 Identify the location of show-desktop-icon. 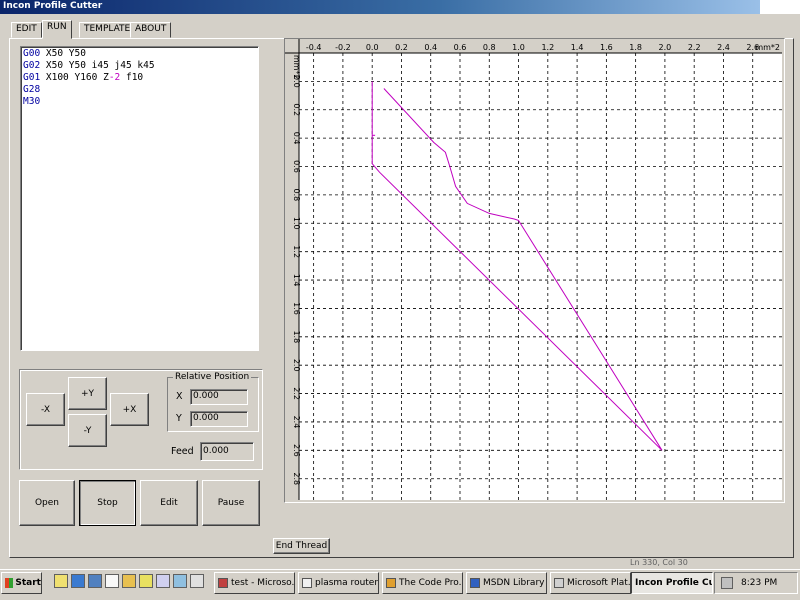
(61, 581).